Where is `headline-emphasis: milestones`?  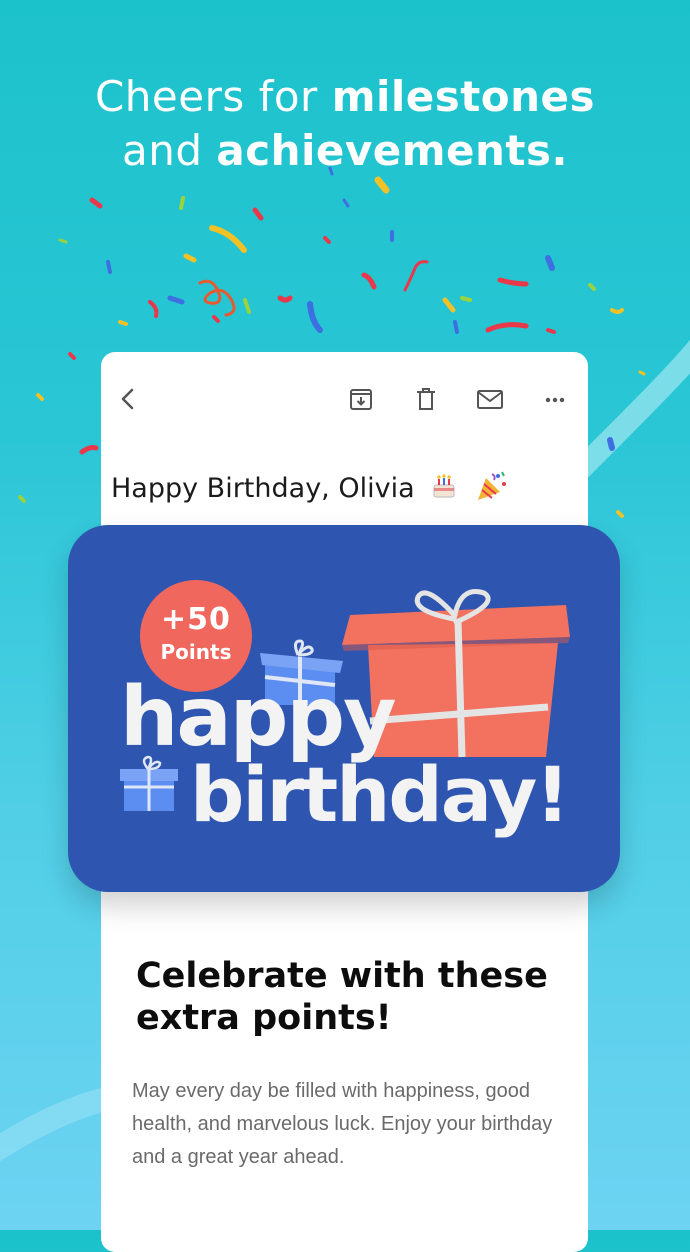
headline-emphasis: milestones is located at coordinates (463, 96).